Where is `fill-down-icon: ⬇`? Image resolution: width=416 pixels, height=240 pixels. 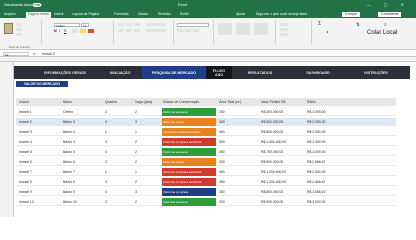
fill-down-icon: ⬇ is located at coordinates (327, 32).